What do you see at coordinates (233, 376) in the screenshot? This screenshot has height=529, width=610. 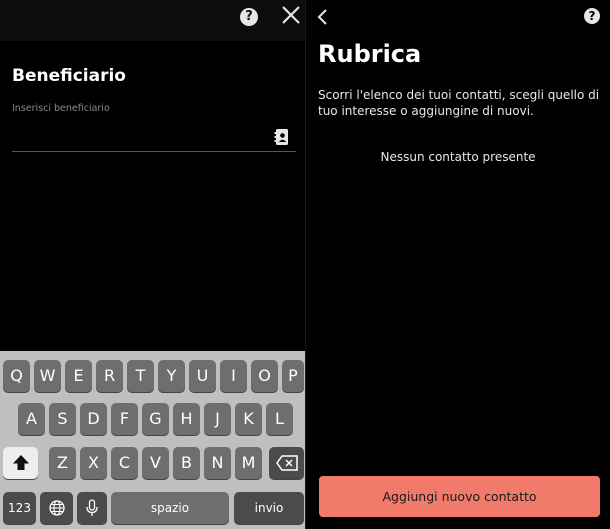 I see `key-i: I` at bounding box center [233, 376].